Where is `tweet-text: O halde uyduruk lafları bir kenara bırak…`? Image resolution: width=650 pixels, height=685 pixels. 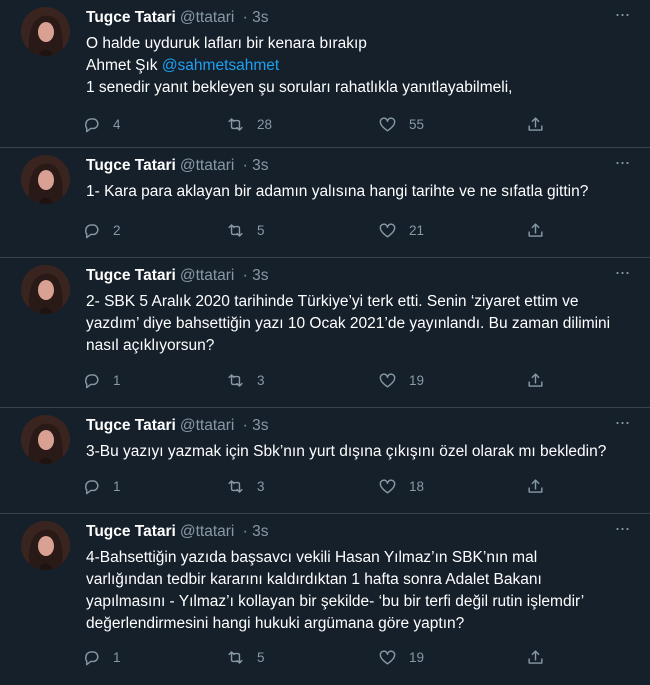 tweet-text: O halde uyduruk lafları bir kenara bırak… is located at coordinates (358, 66).